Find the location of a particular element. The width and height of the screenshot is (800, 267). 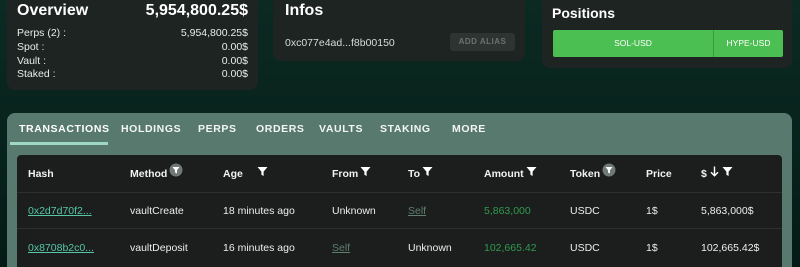

column-header-token: Token is located at coordinates (593, 174).